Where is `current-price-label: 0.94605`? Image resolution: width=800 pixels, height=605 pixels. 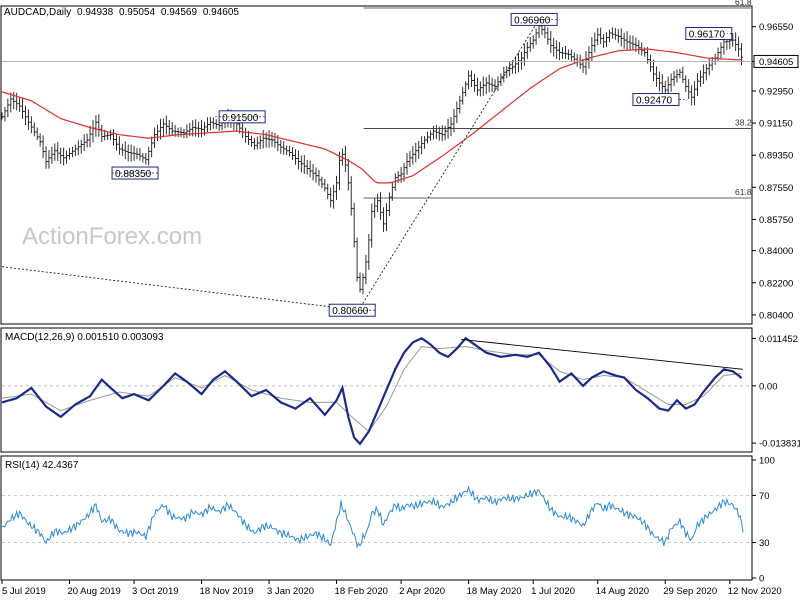
current-price-label: 0.94605 is located at coordinates (776, 62).